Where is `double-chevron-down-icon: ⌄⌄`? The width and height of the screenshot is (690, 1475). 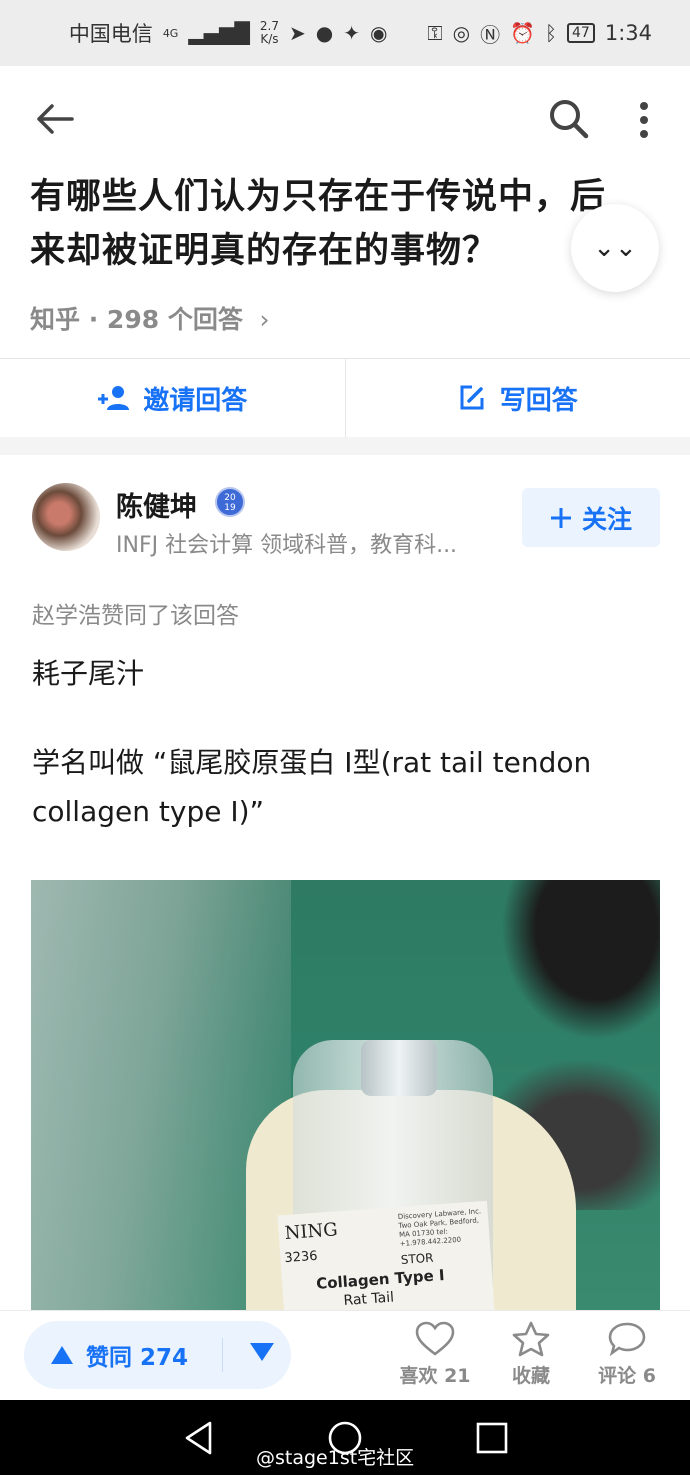
double-chevron-down-icon: ⌄⌄ is located at coordinates (615, 248).